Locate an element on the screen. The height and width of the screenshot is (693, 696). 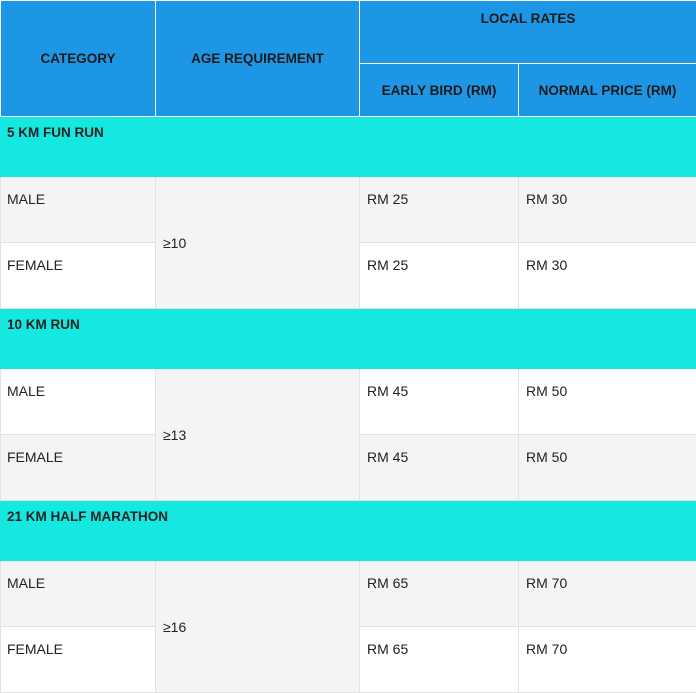
normal-price-header: NORMAL PRICE (RM) is located at coordinates (607, 90).